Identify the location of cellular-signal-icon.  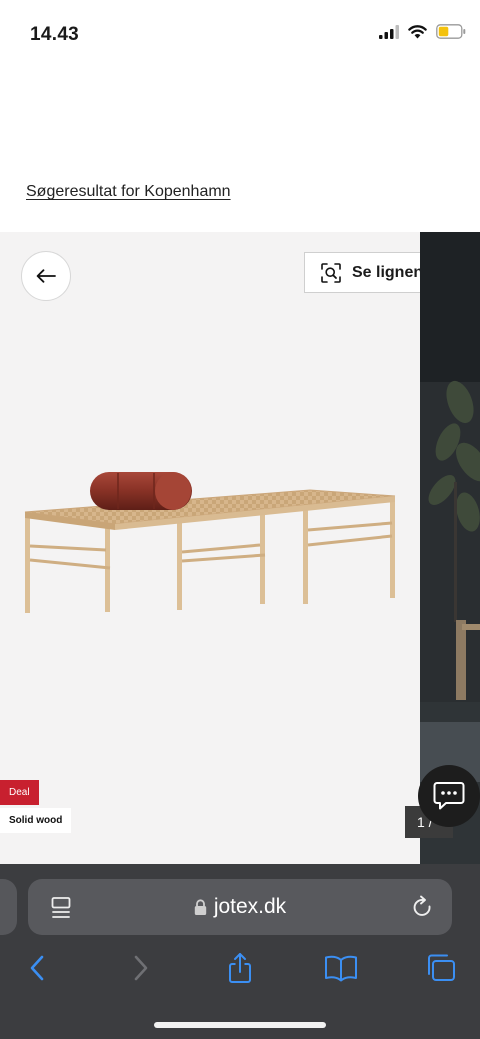
(389, 31).